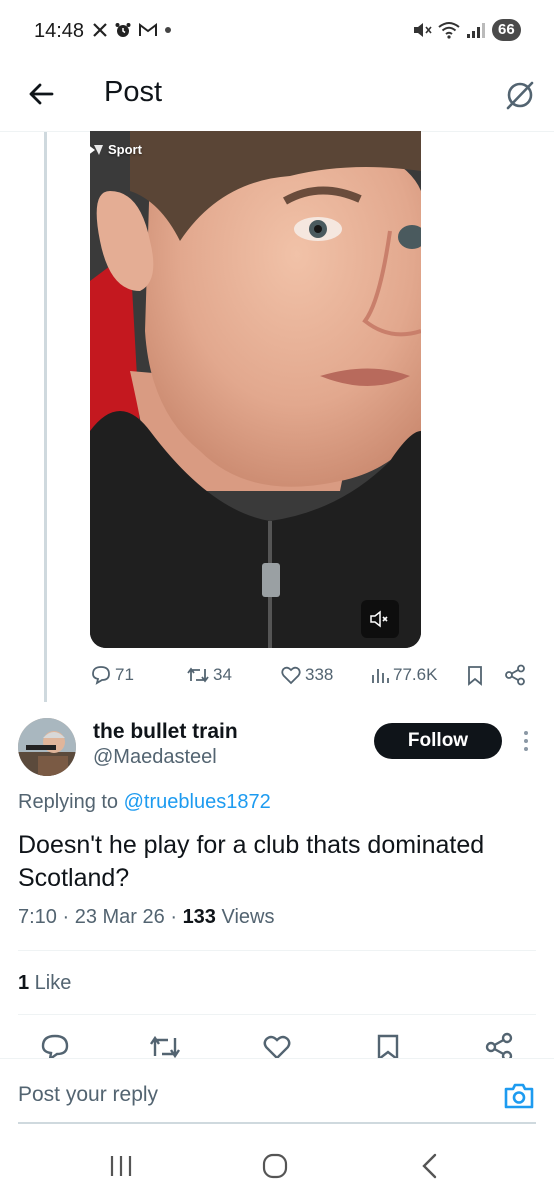 The image size is (554, 1200). I want to click on grok-icon, so click(520, 95).